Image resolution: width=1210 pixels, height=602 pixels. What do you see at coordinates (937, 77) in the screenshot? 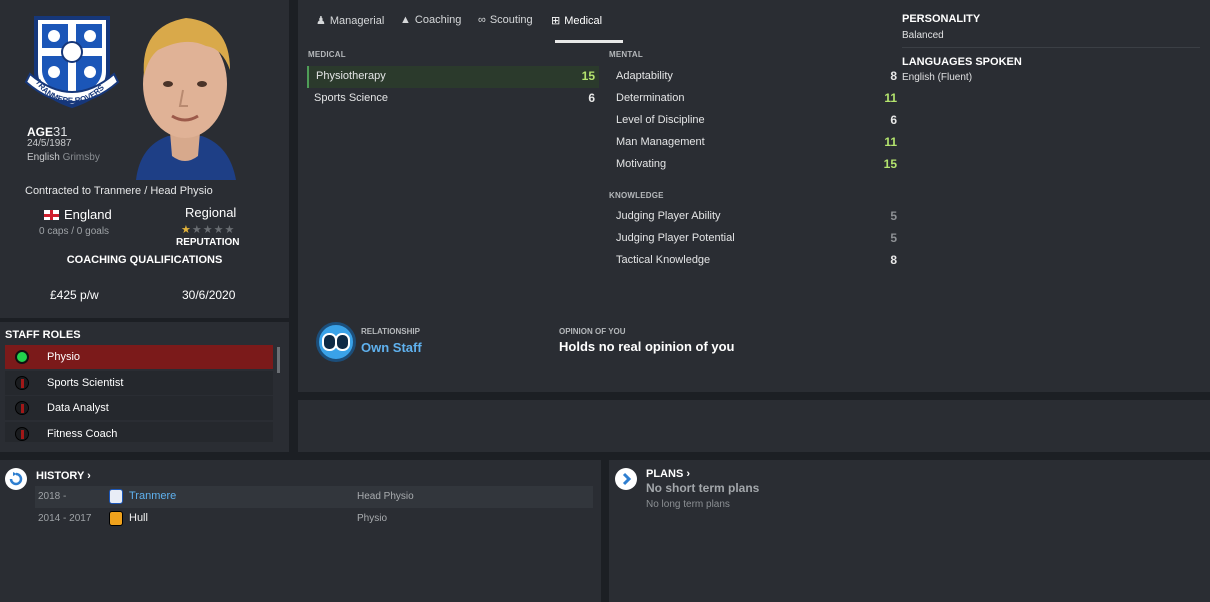
I see `languages-value: English (Fluent)` at bounding box center [937, 77].